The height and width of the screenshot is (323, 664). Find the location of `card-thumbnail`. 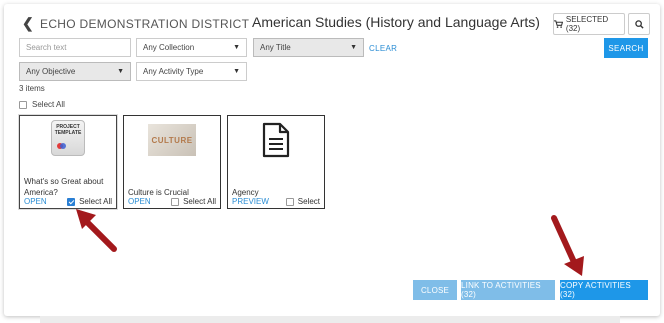

card-thumbnail is located at coordinates (276, 140).